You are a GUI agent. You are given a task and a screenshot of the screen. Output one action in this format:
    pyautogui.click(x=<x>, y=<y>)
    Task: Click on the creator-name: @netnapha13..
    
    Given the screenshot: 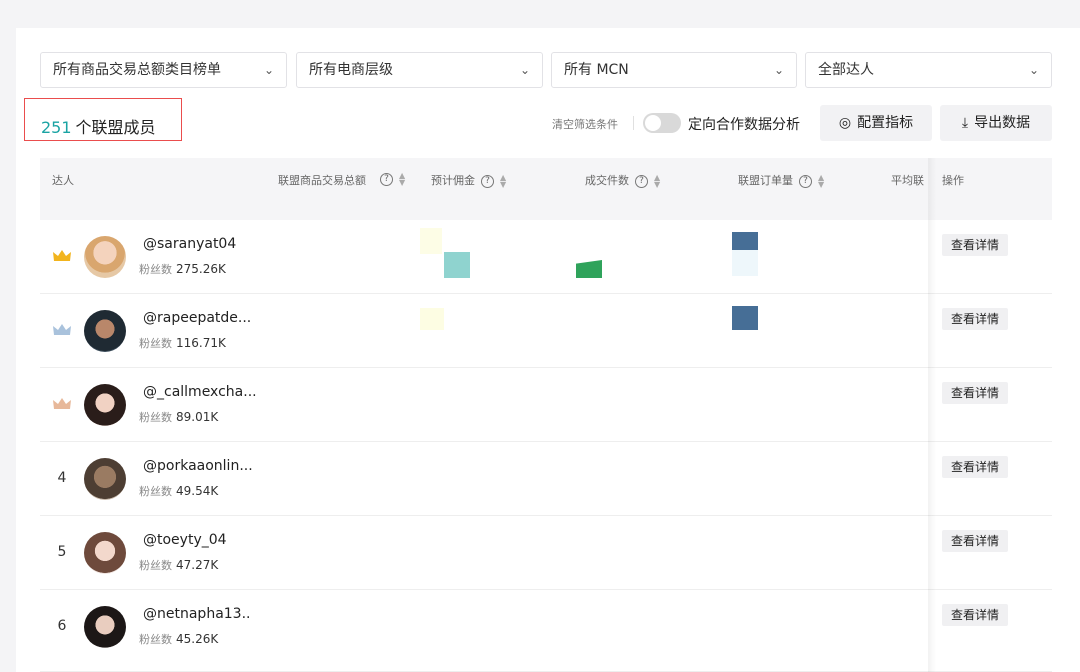 What is the action you would take?
    pyautogui.click(x=196, y=614)
    